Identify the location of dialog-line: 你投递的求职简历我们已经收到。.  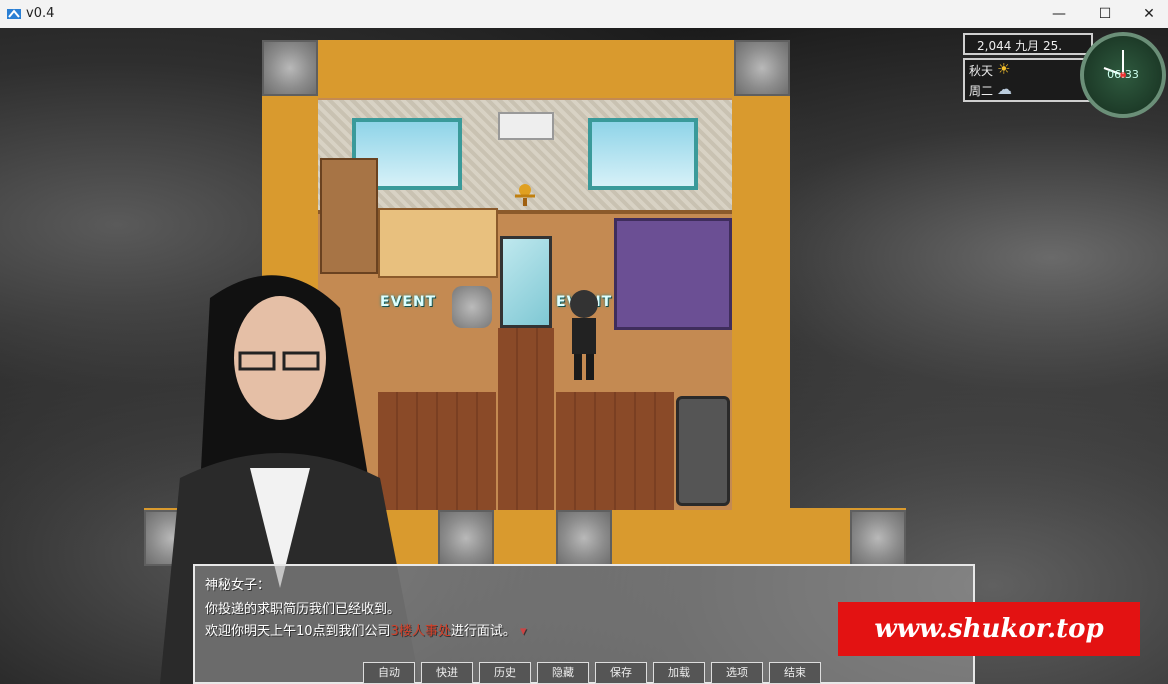
(303, 609).